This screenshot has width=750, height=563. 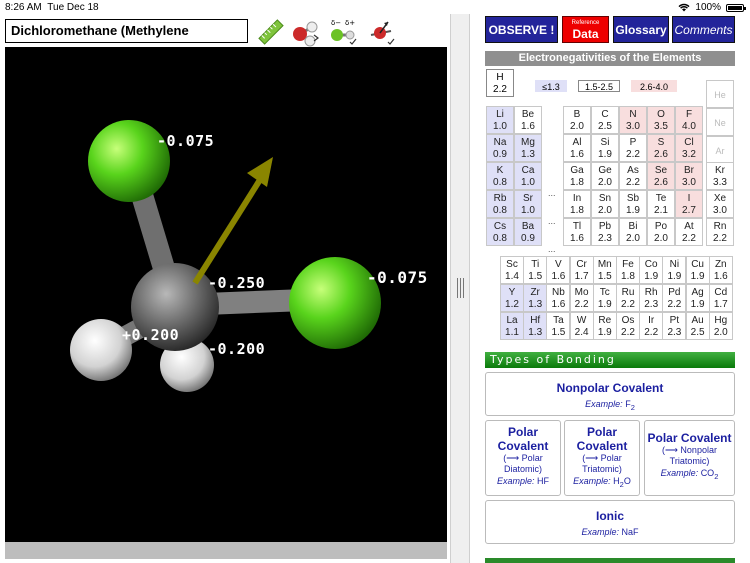 What do you see at coordinates (577, 226) in the screenshot?
I see `element-symbol: Tl` at bounding box center [577, 226].